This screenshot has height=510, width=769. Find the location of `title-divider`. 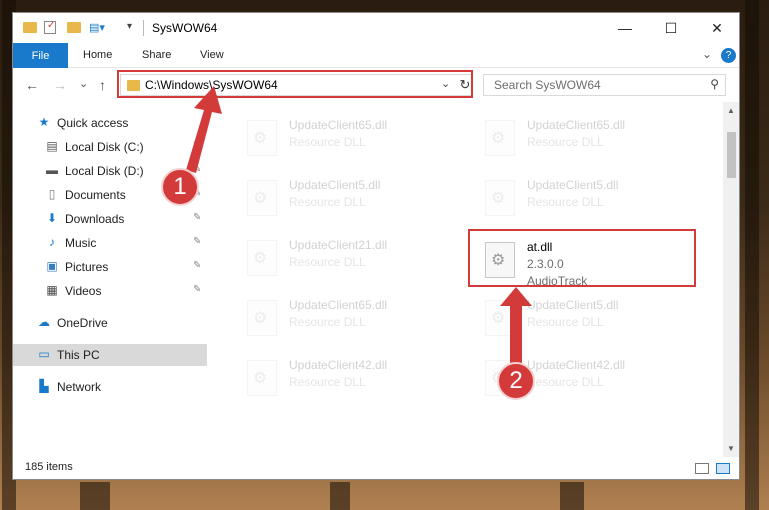

title-divider is located at coordinates (143, 28).